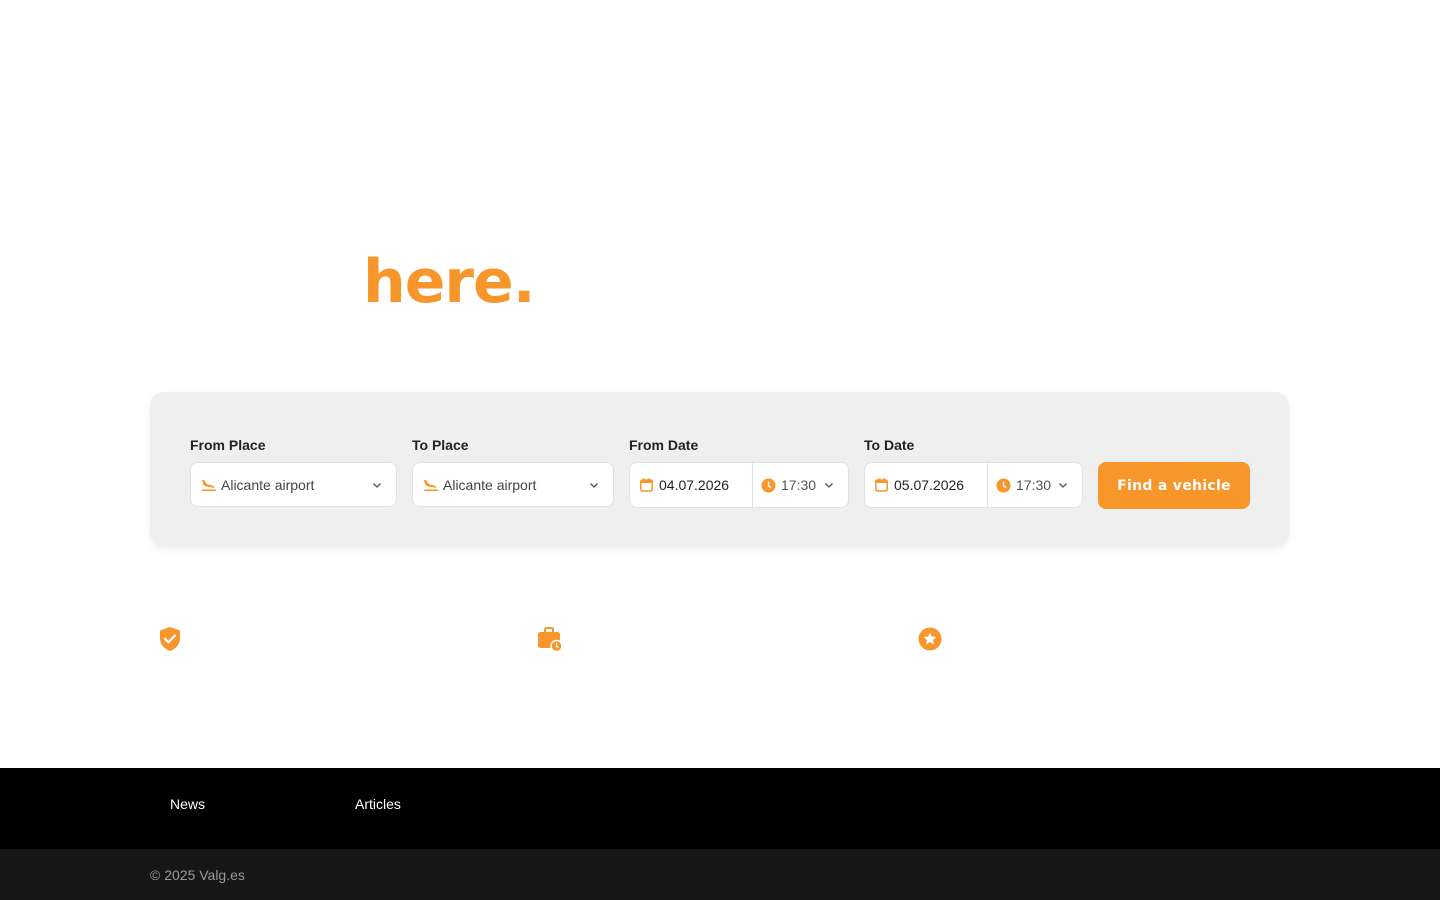 This screenshot has height=900, width=1440. I want to click on from-date-group: 04.07.2026 17:30, so click(739, 485).